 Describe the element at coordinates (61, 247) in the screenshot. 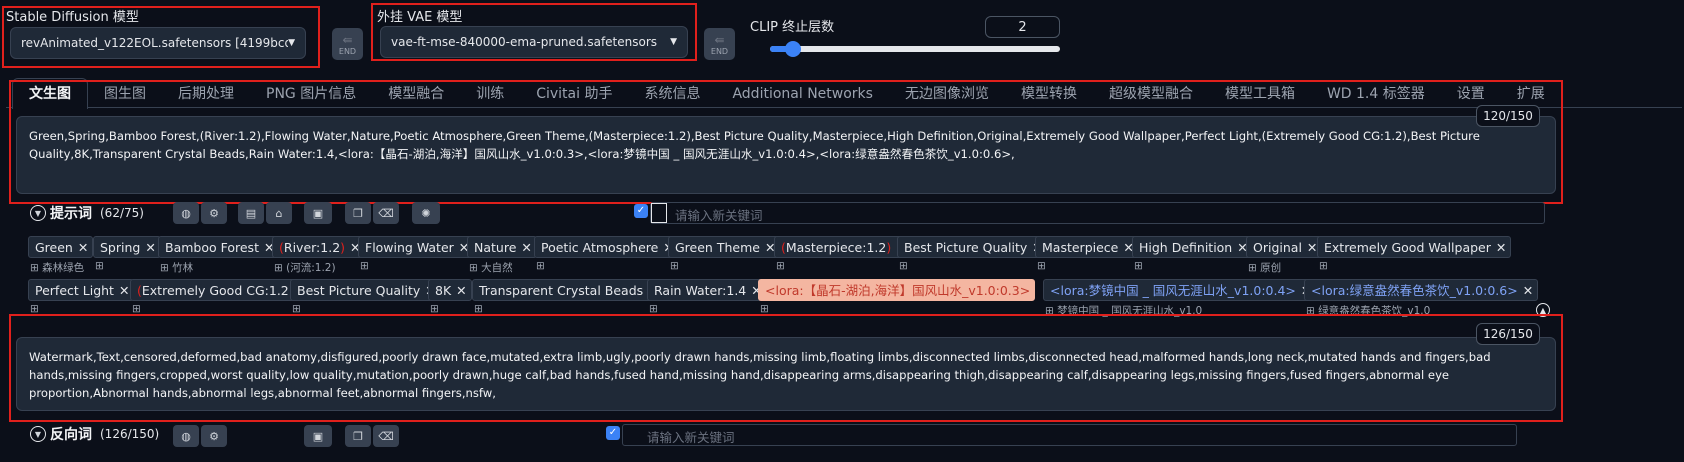

I see `prompt-chip: Green ✕` at that location.